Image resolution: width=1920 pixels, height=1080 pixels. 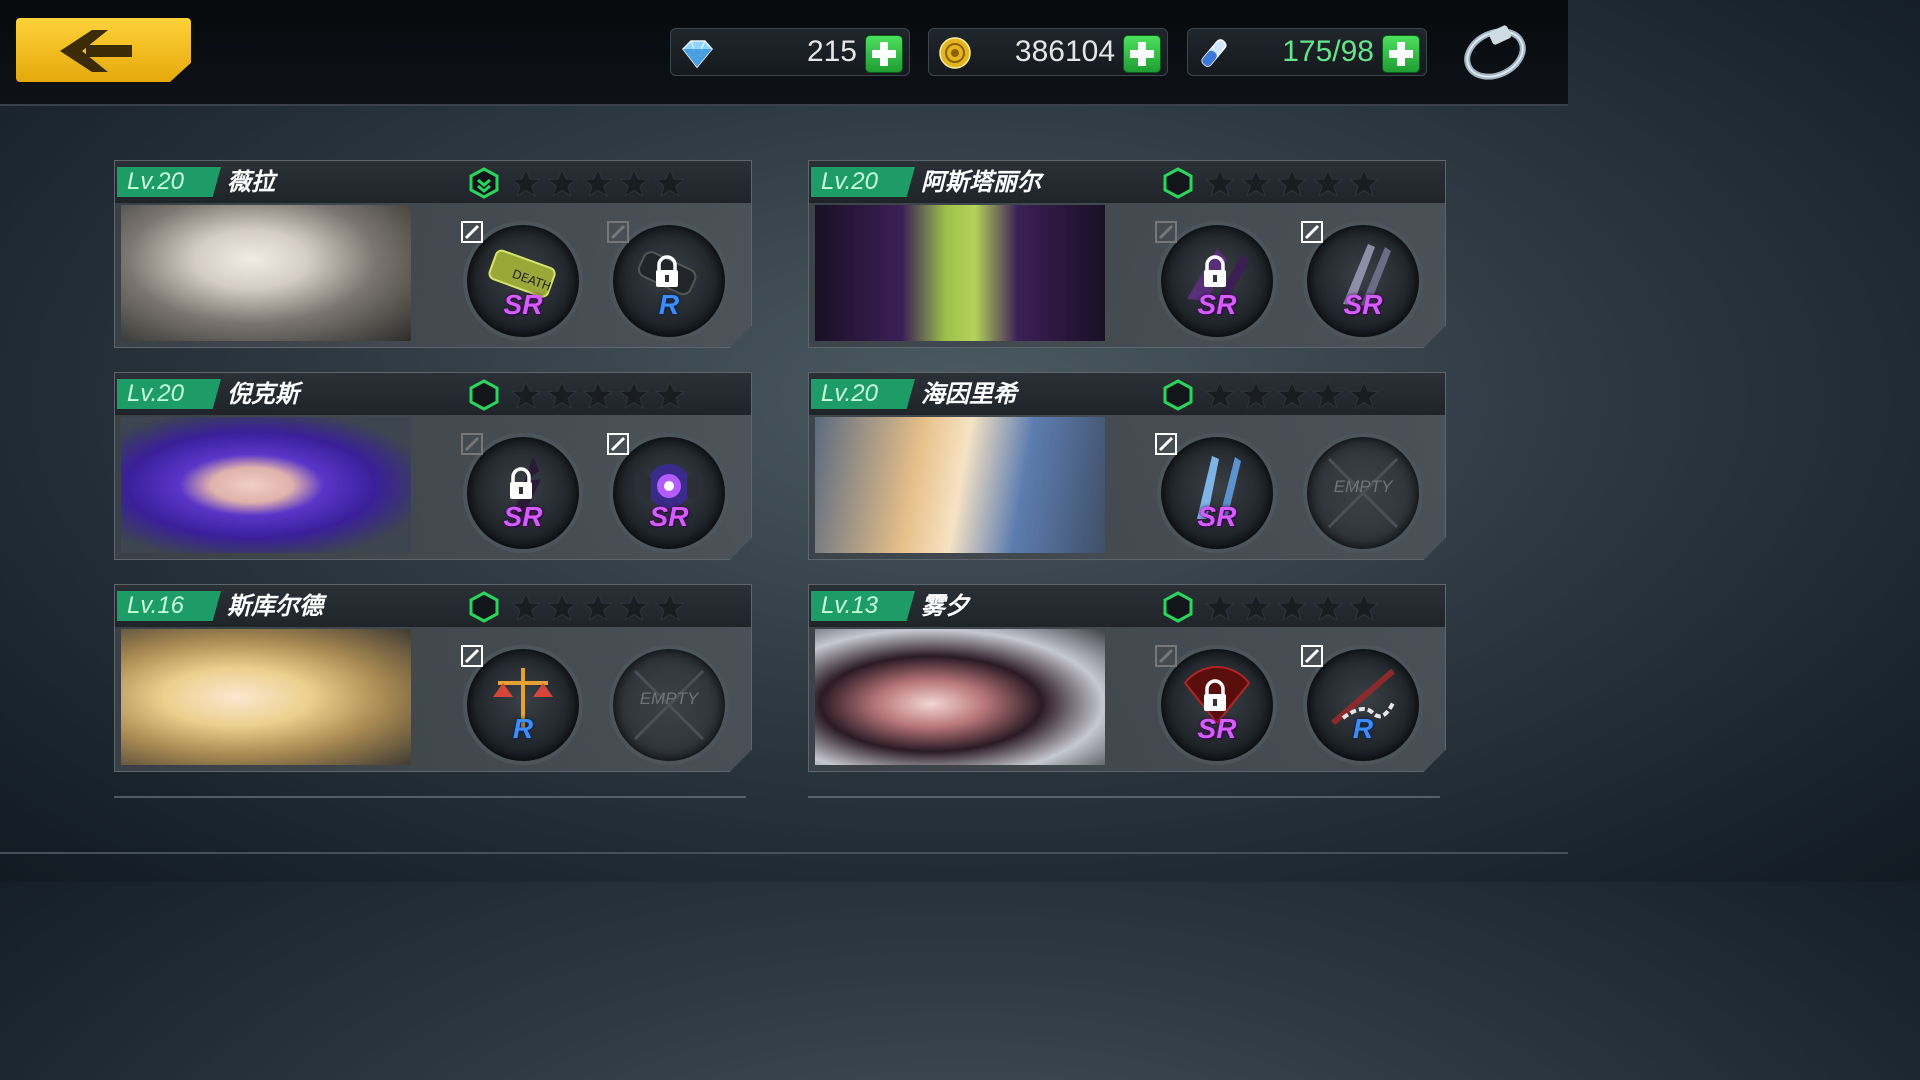 I want to click on vial-icon, so click(x=1214, y=53).